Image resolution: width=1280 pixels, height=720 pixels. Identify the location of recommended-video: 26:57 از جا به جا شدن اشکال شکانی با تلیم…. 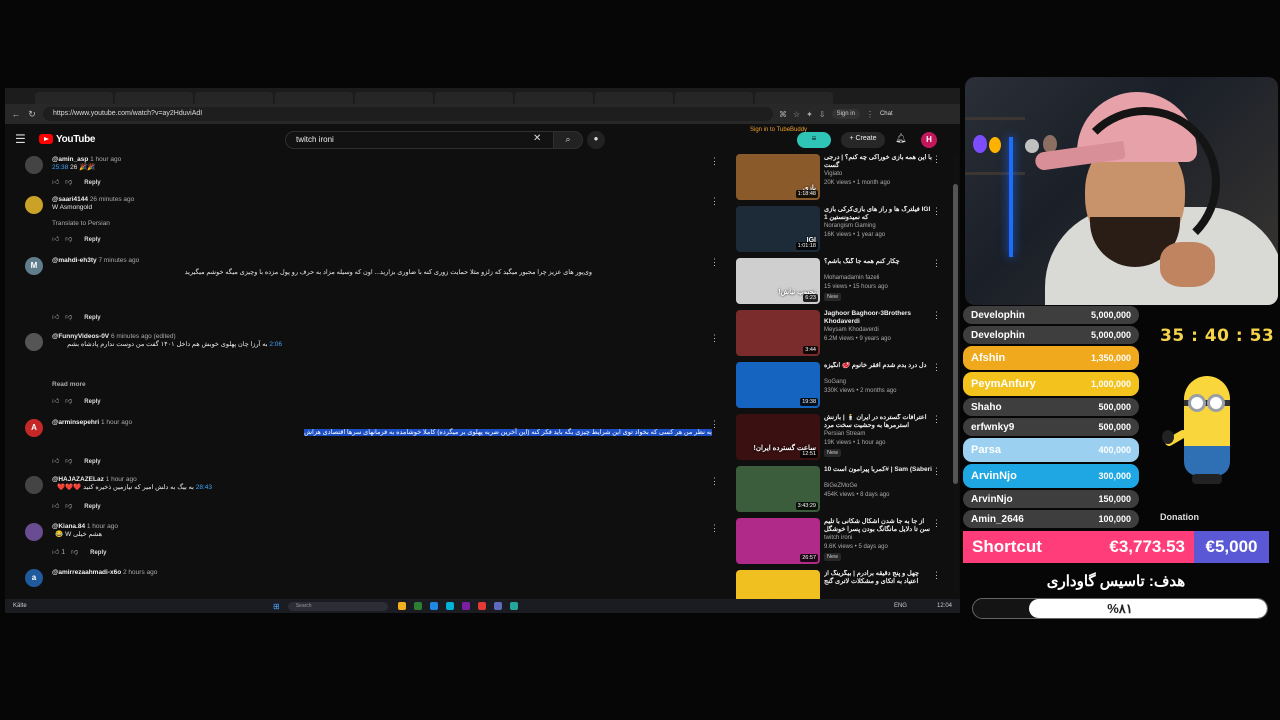
(838, 543).